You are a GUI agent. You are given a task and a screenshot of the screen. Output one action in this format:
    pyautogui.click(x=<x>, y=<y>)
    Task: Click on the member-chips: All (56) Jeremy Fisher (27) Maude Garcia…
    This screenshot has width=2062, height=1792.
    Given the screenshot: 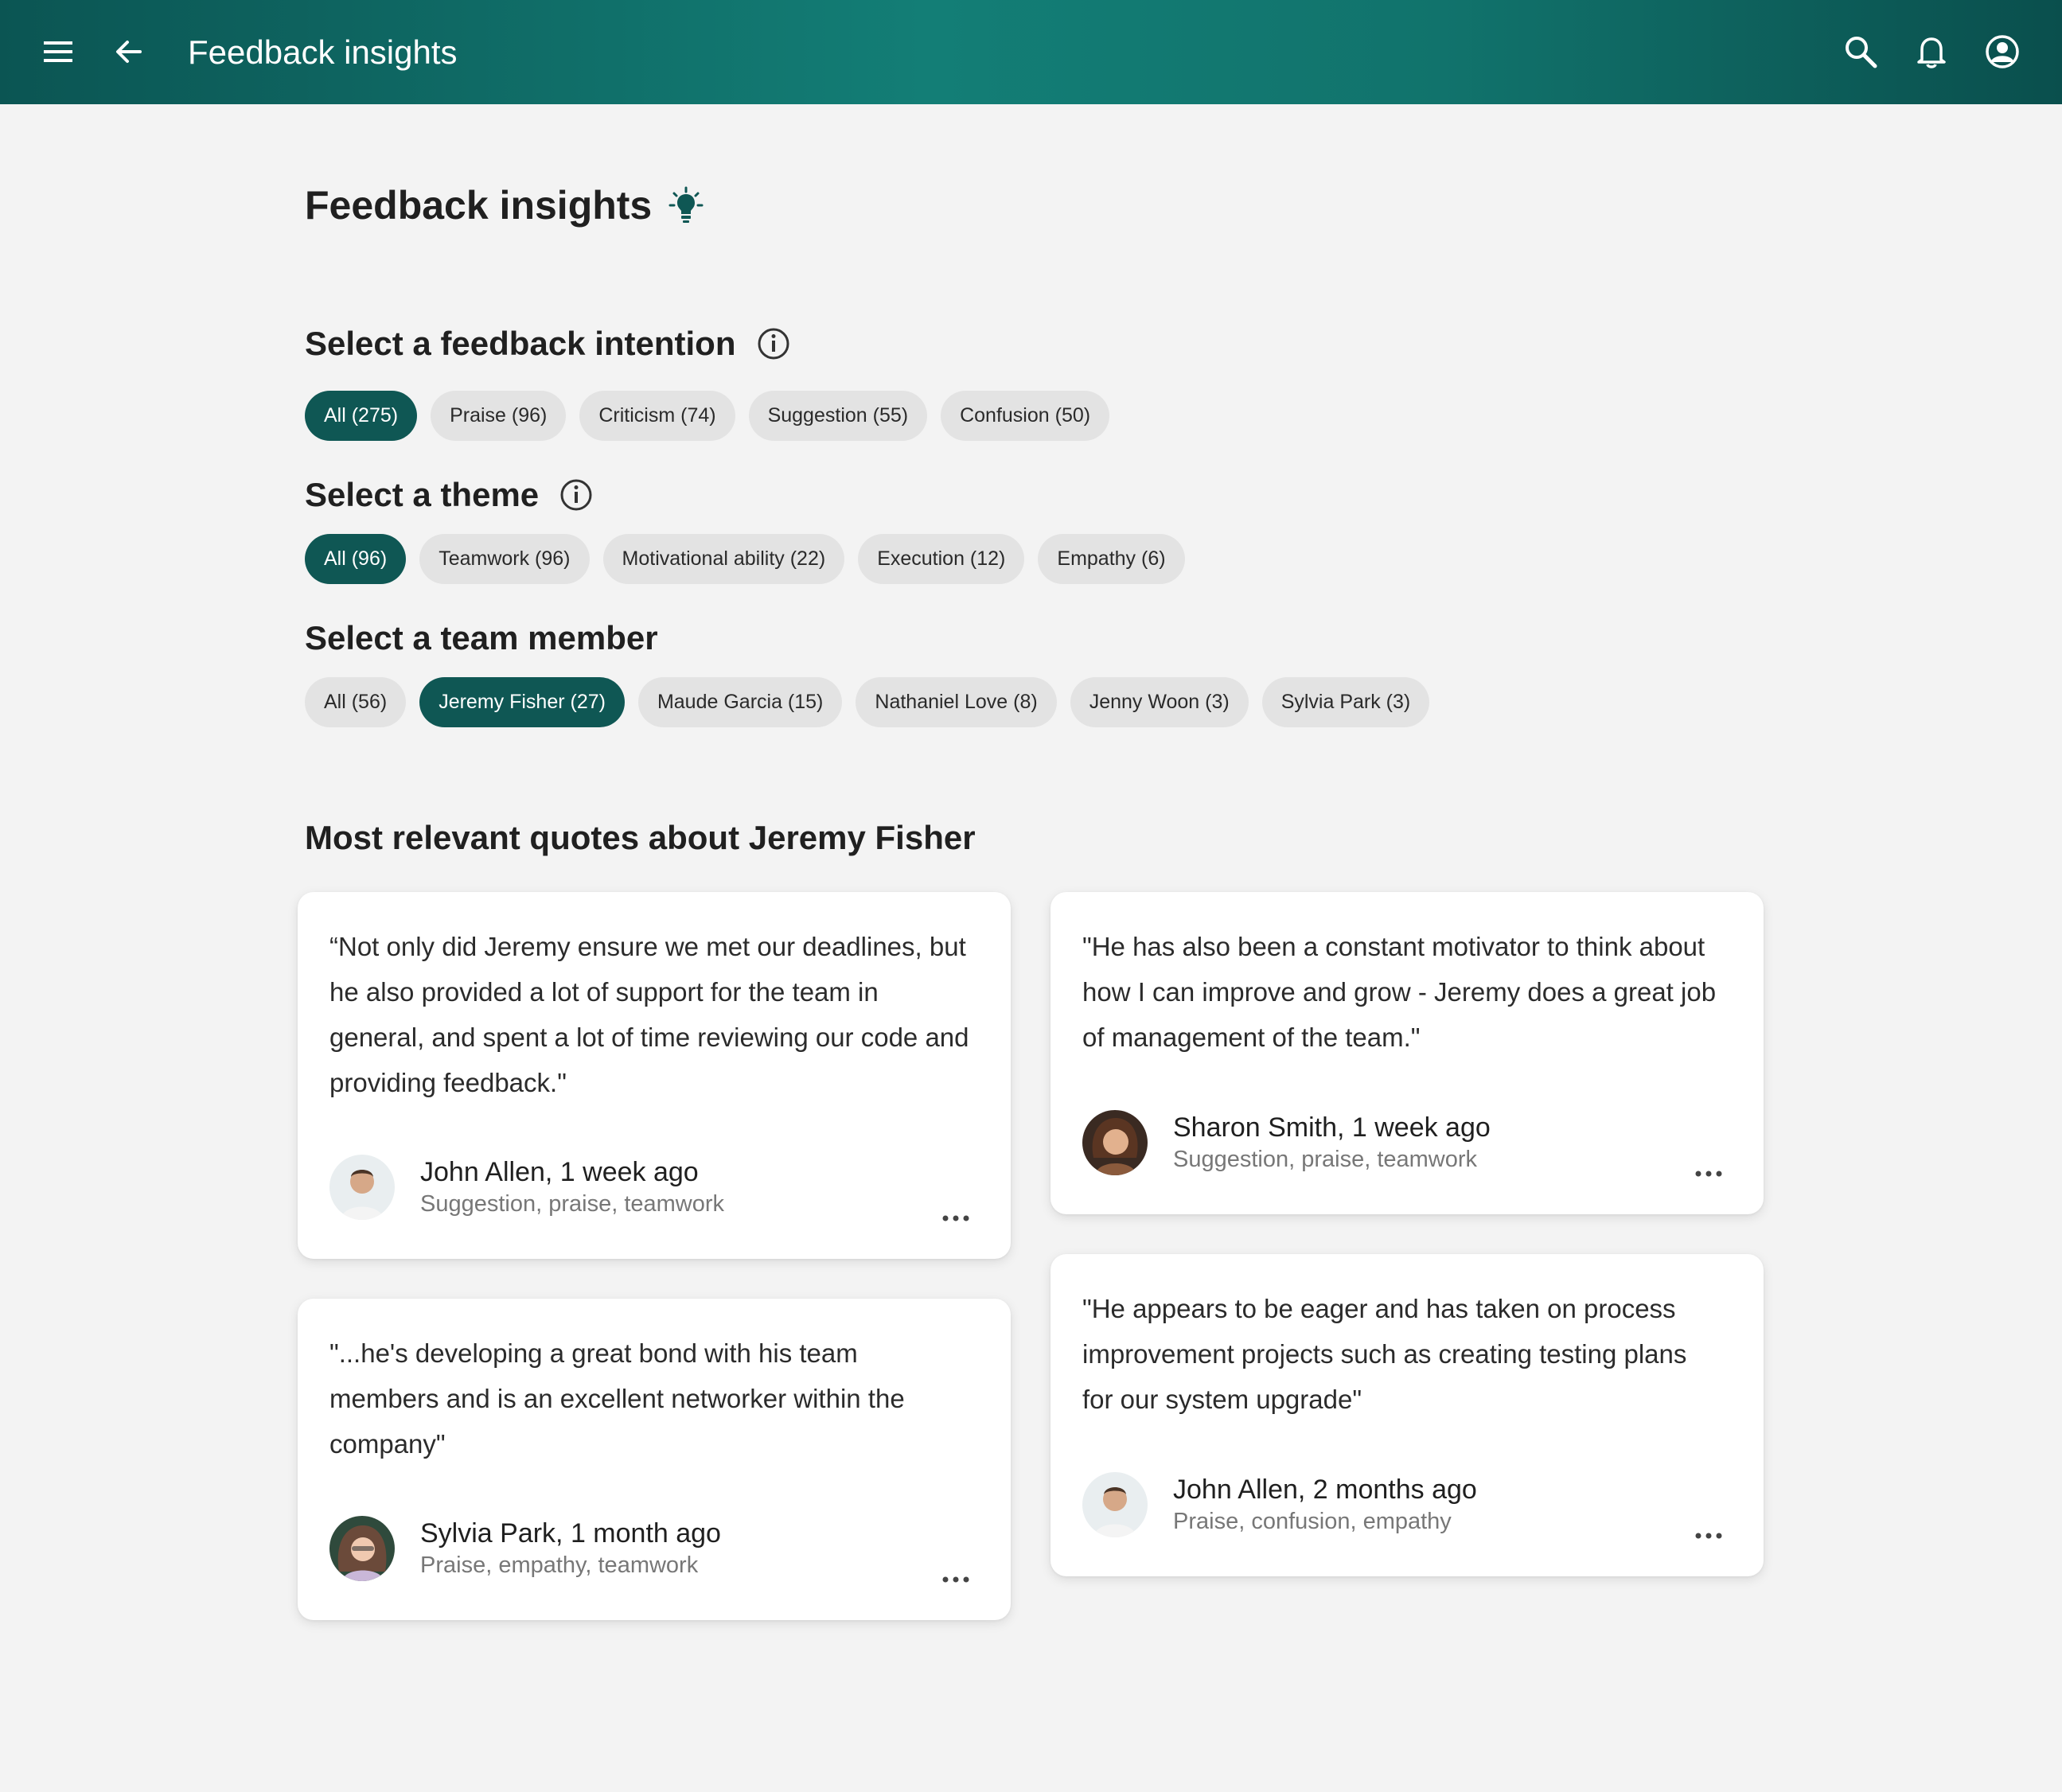 What is the action you would take?
    pyautogui.click(x=867, y=702)
    